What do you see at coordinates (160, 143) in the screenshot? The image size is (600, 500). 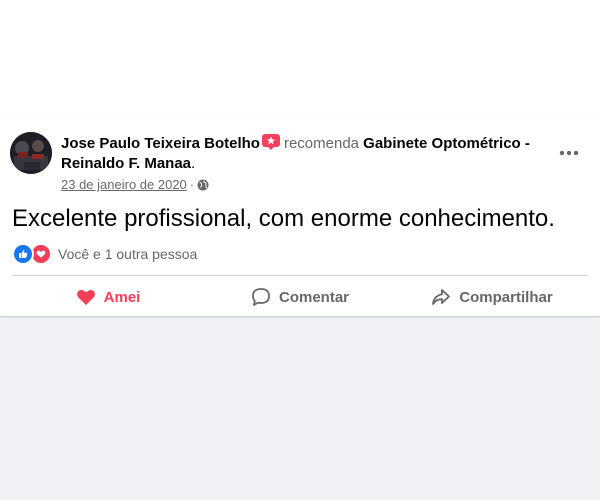 I see `author-name: Jose Paulo Teixeira Botelho` at bounding box center [160, 143].